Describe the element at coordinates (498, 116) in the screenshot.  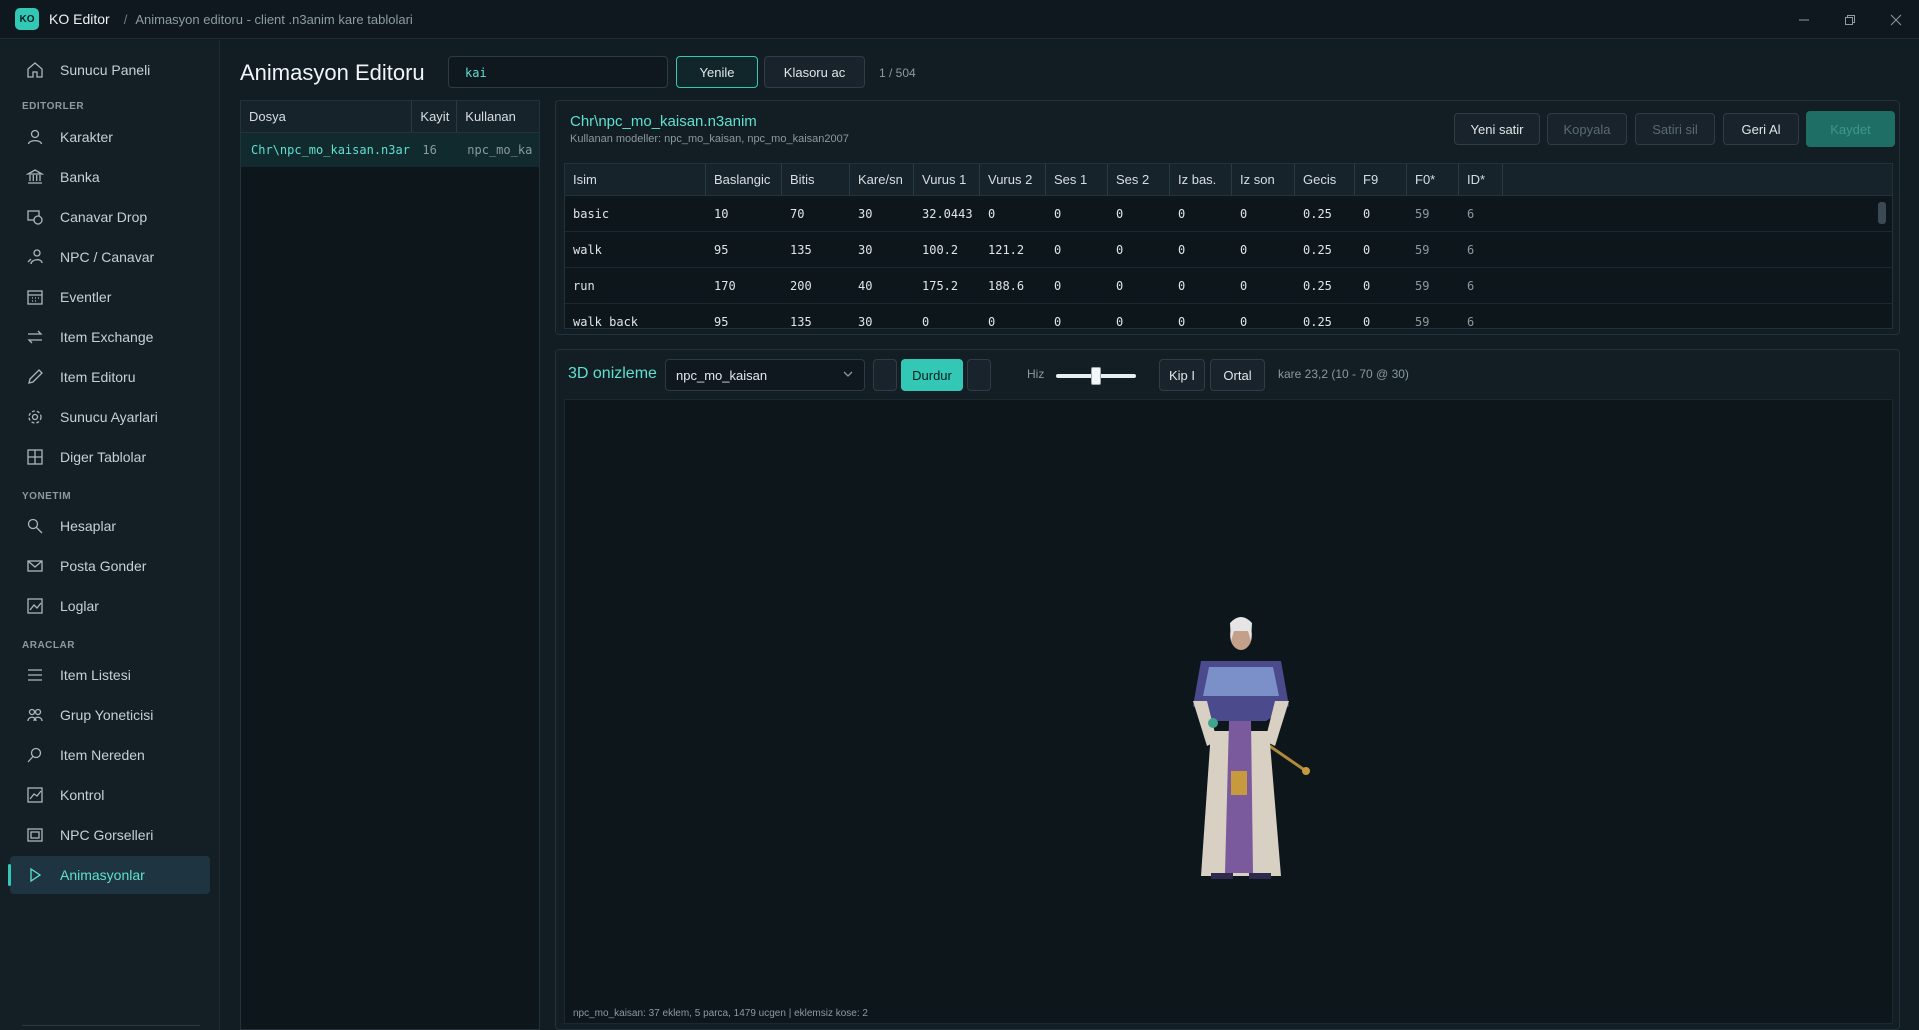
I see `column-header-kullanan: Kullanan` at that location.